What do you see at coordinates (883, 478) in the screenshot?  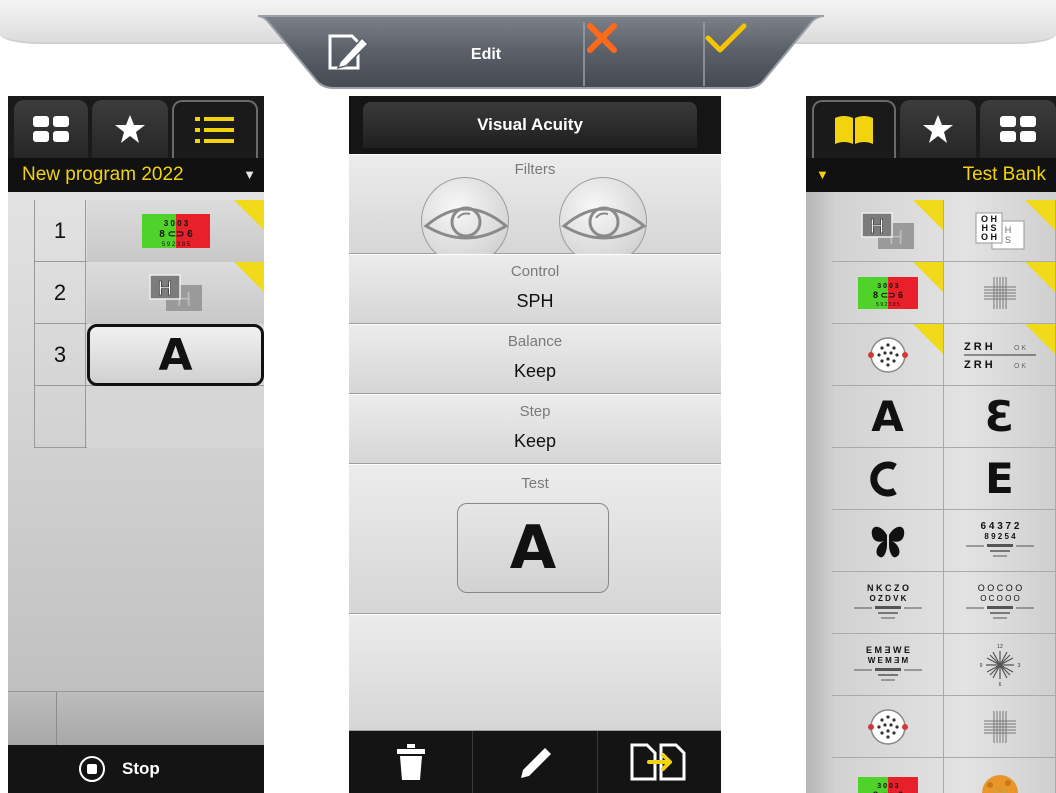 I see `landolt-c-icon` at bounding box center [883, 478].